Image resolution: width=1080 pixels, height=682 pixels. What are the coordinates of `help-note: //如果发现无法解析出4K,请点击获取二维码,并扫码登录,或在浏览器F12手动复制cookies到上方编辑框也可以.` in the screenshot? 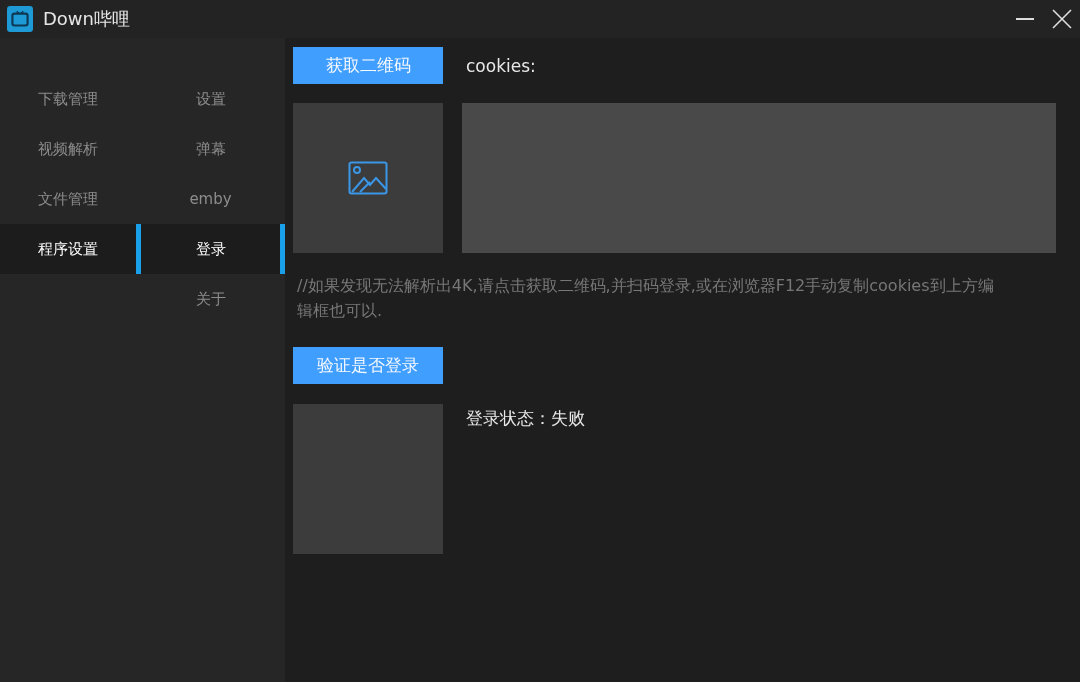 It's located at (646, 298).